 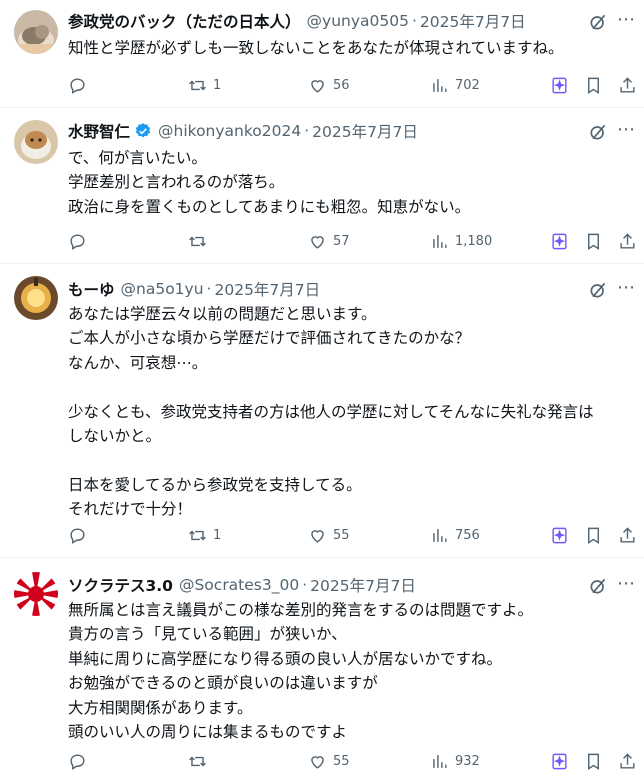 What do you see at coordinates (358, 21) in the screenshot?
I see `author-handle: @yunya0505` at bounding box center [358, 21].